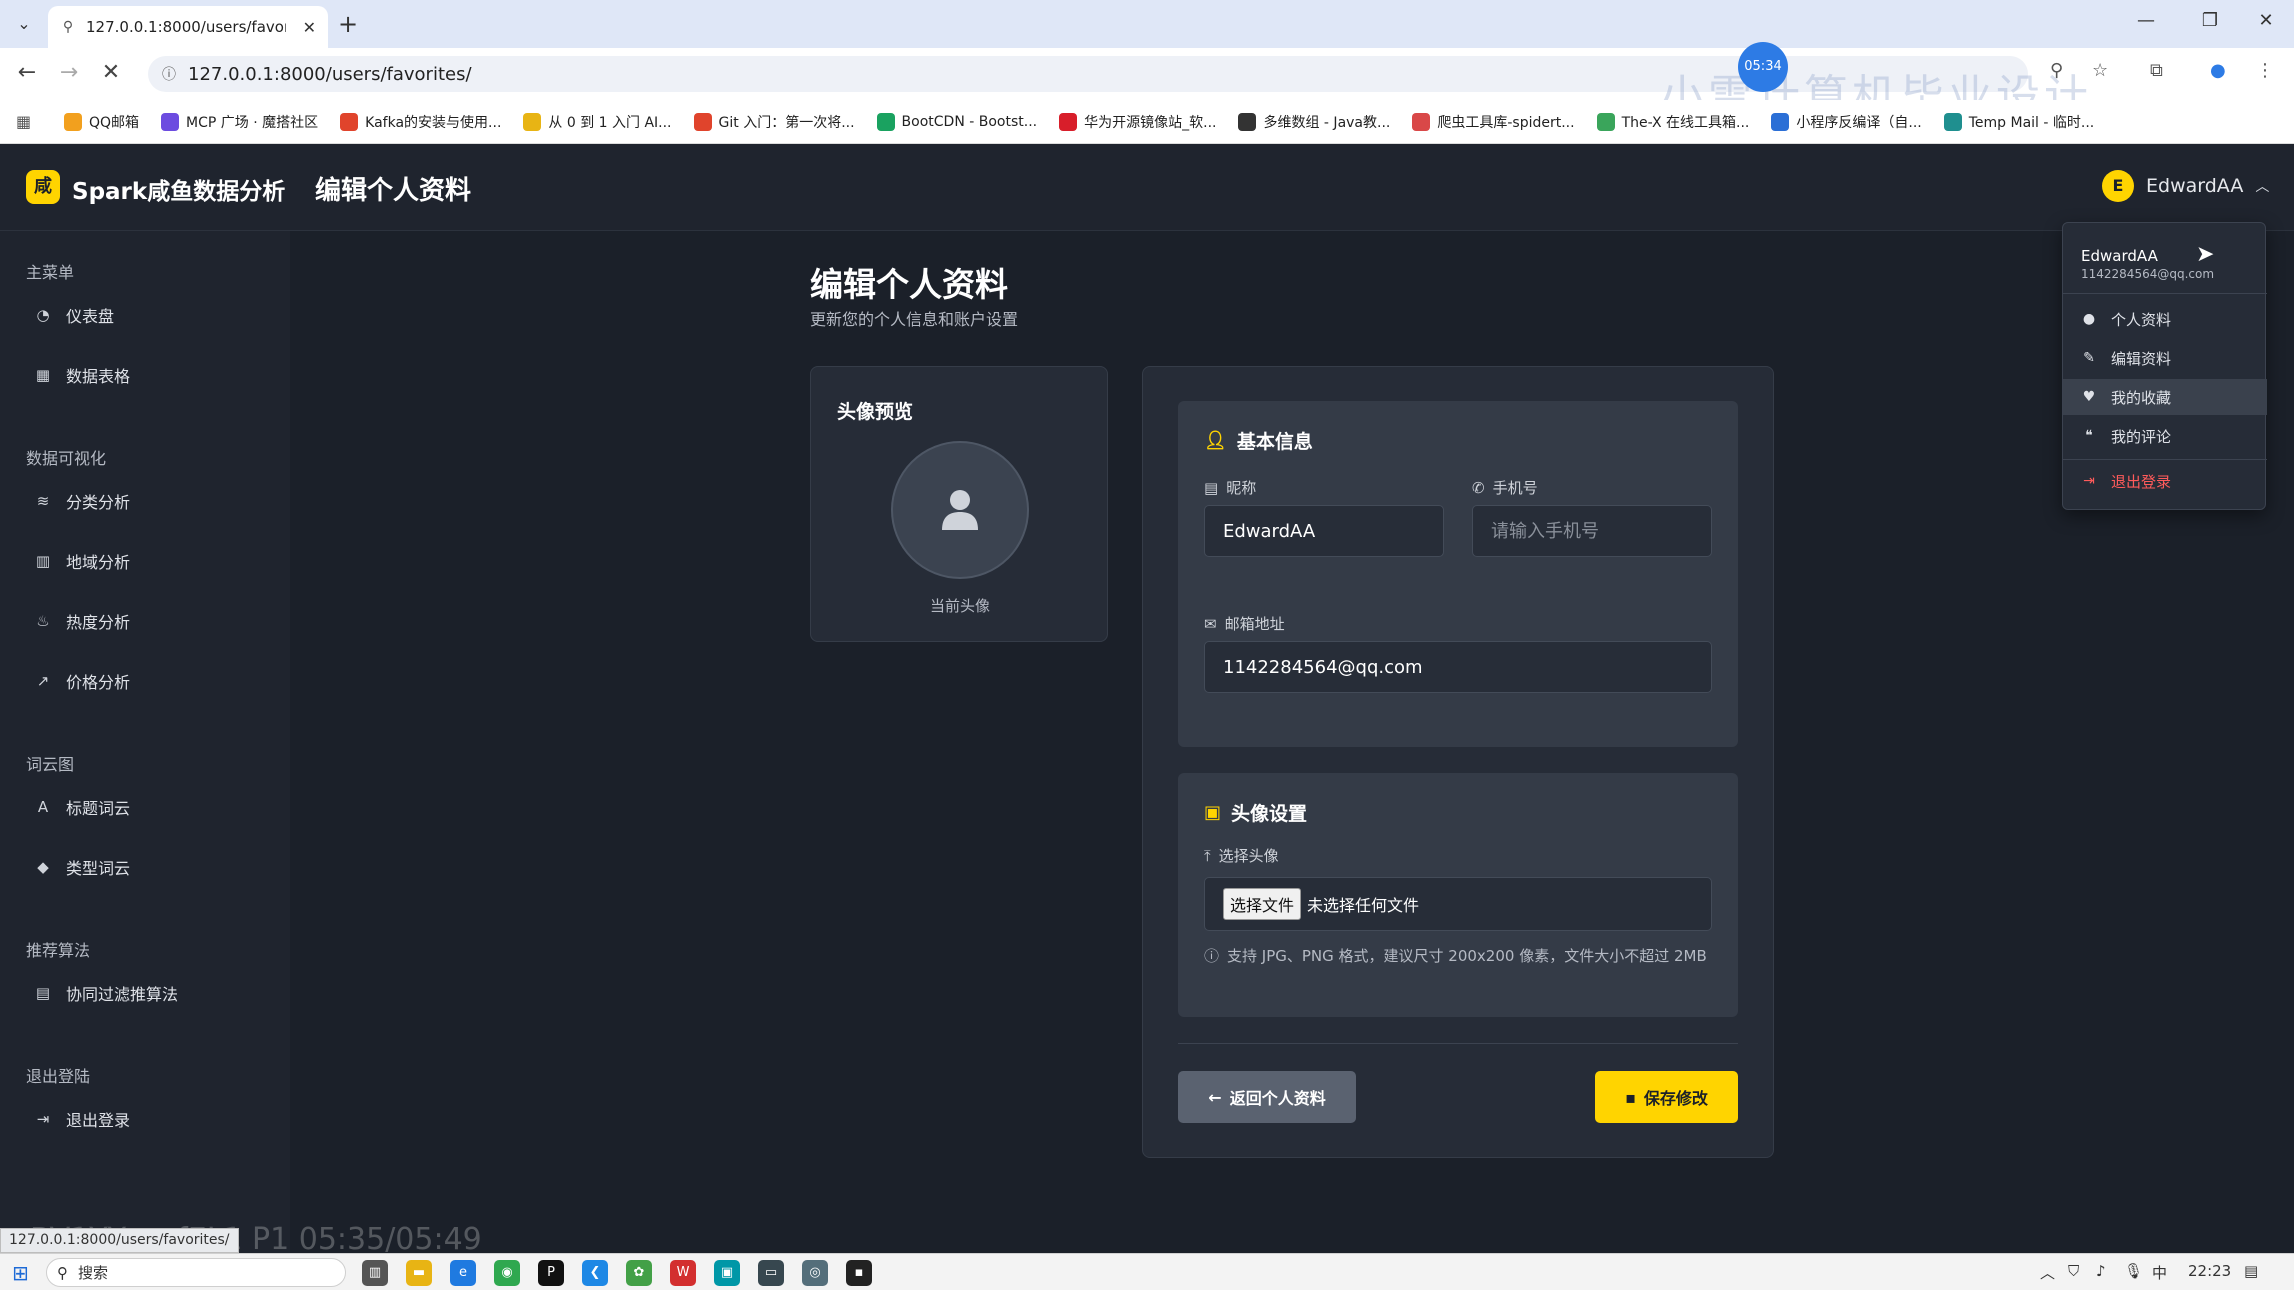 This screenshot has height=1290, width=2294. What do you see at coordinates (330, 74) in the screenshot?
I see `url-text: 127.0.0.1:8000/users/favorites/` at bounding box center [330, 74].